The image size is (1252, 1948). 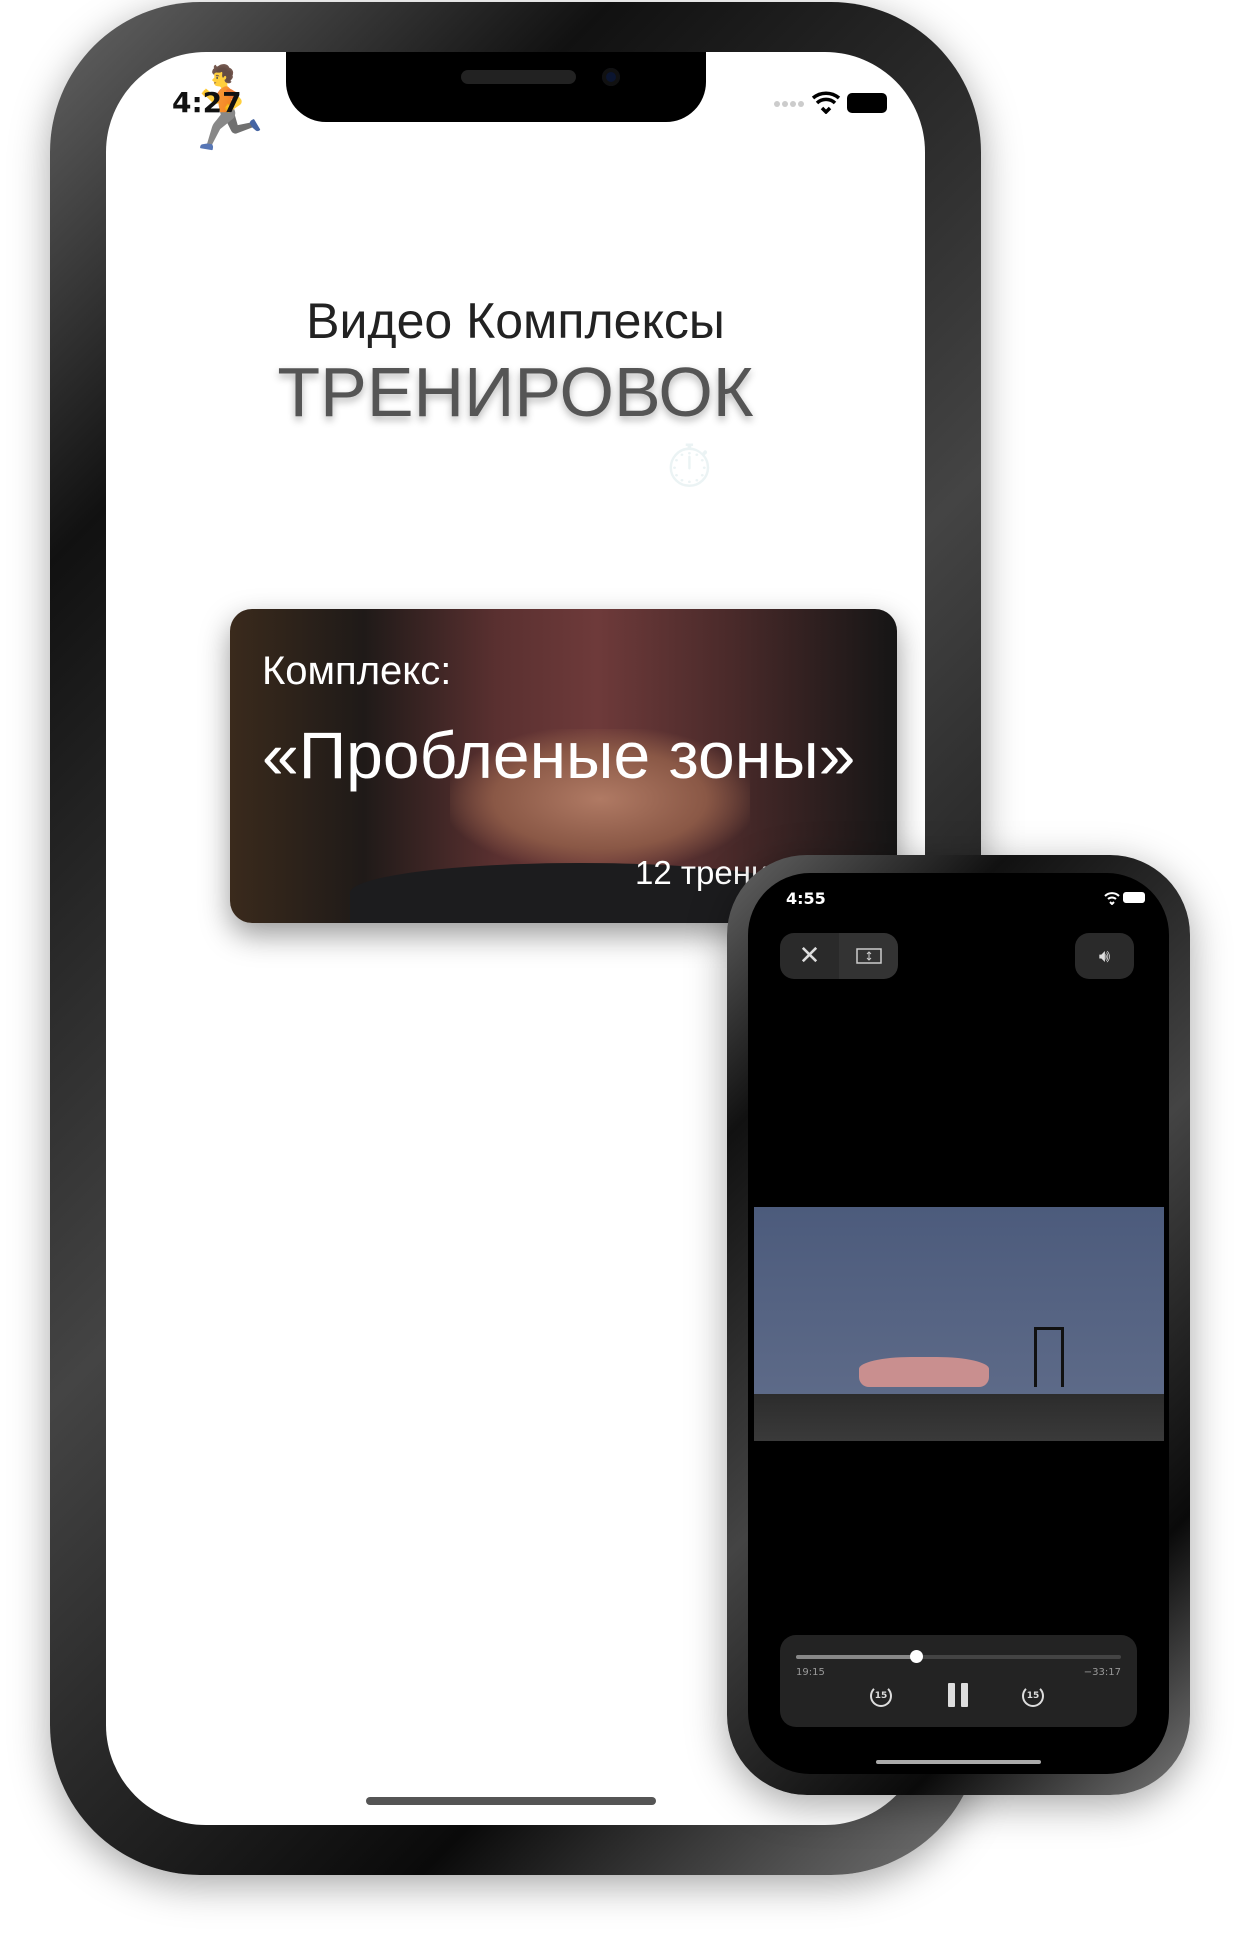 What do you see at coordinates (1102, 1672) in the screenshot?
I see `remaining-time: −33:17` at bounding box center [1102, 1672].